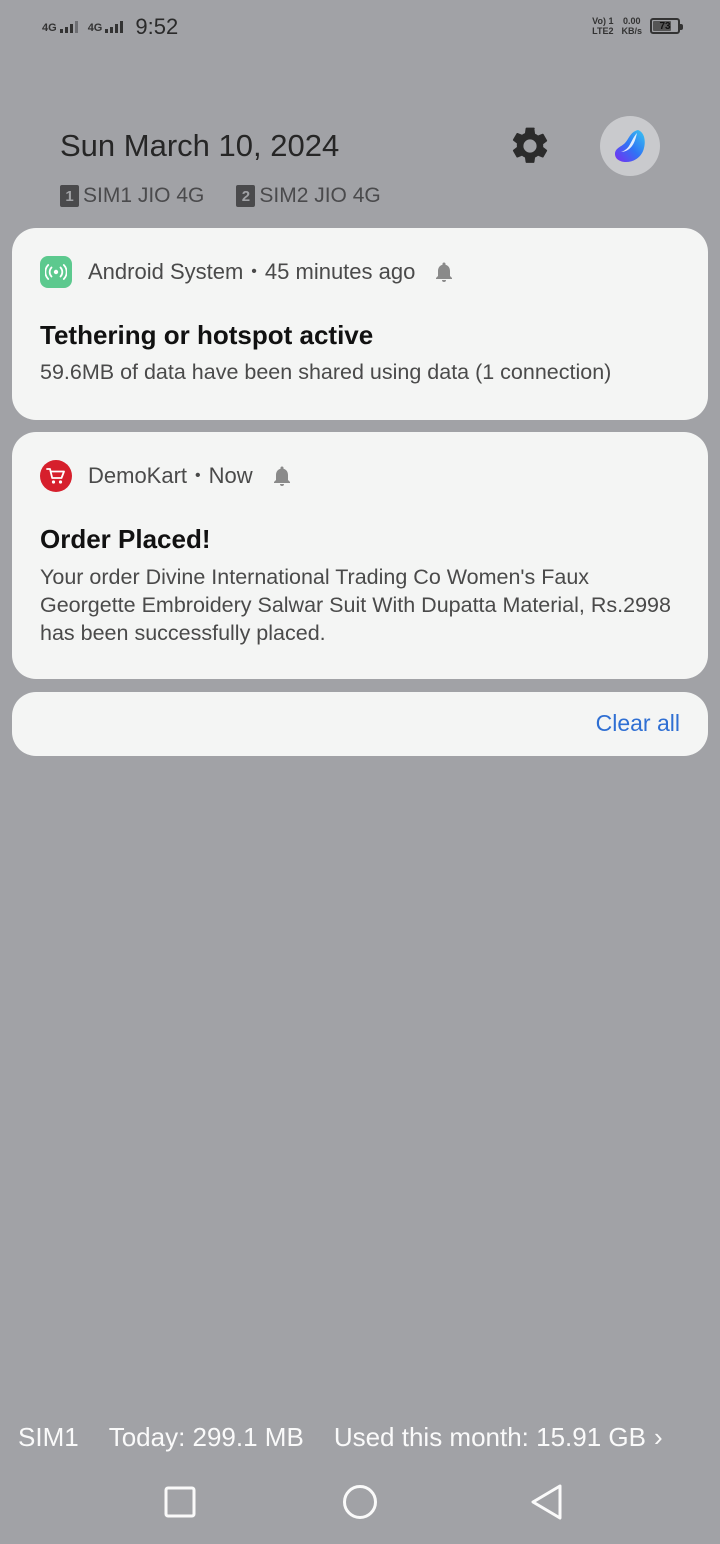  I want to click on sim1-signal-bars-icon, so click(68, 27).